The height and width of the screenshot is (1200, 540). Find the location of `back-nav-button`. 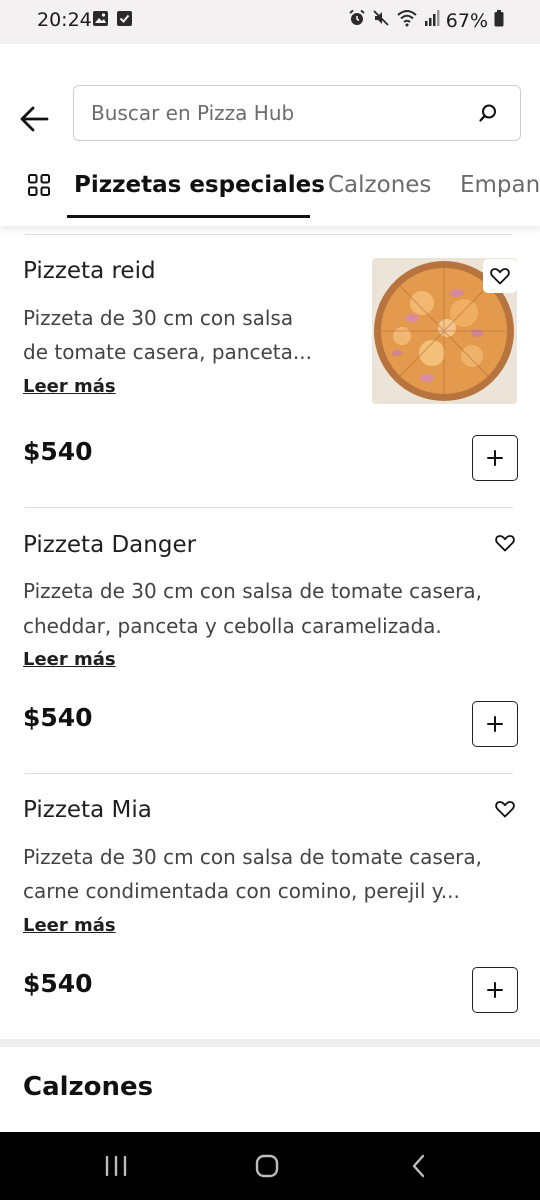

back-nav-button is located at coordinates (419, 1166).